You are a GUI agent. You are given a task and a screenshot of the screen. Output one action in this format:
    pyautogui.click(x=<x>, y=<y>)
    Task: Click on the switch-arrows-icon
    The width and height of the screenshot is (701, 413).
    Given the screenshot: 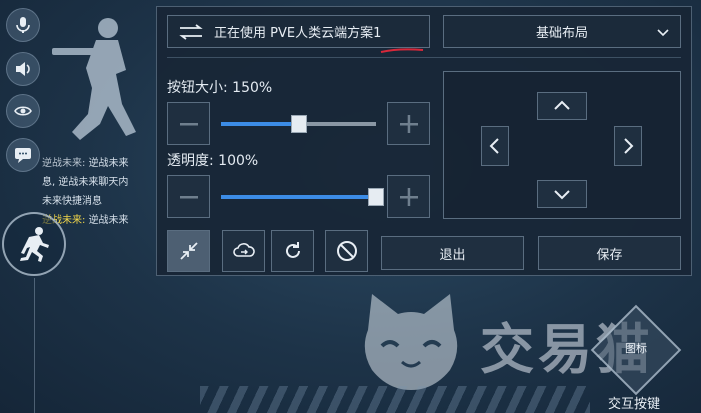 What is the action you would take?
    pyautogui.click(x=191, y=31)
    